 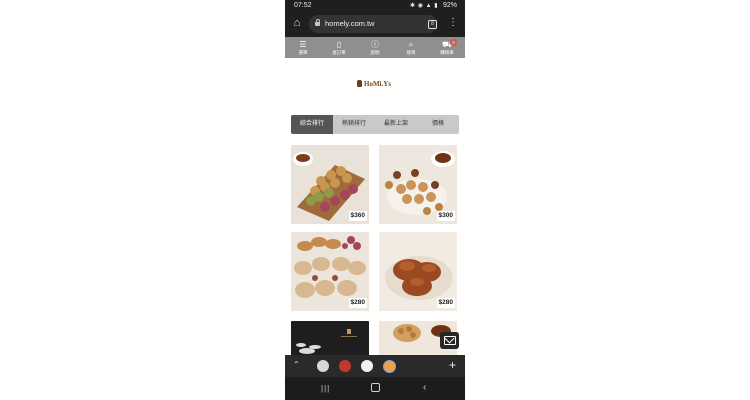 I want to click on product-card: $300, so click(x=418, y=184).